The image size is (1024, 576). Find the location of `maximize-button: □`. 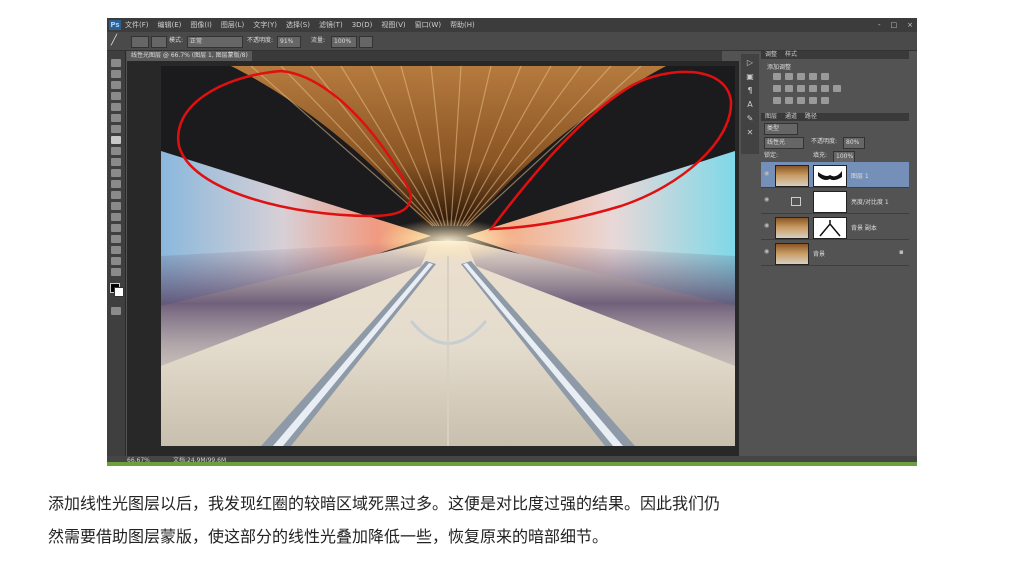

maximize-button: □ is located at coordinates (894, 25).